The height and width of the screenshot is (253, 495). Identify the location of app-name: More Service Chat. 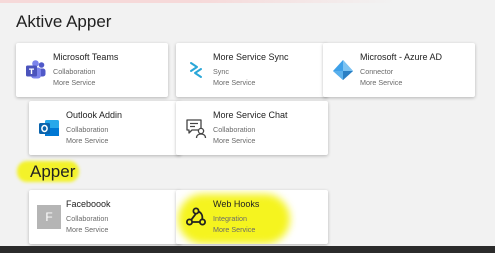
(250, 115).